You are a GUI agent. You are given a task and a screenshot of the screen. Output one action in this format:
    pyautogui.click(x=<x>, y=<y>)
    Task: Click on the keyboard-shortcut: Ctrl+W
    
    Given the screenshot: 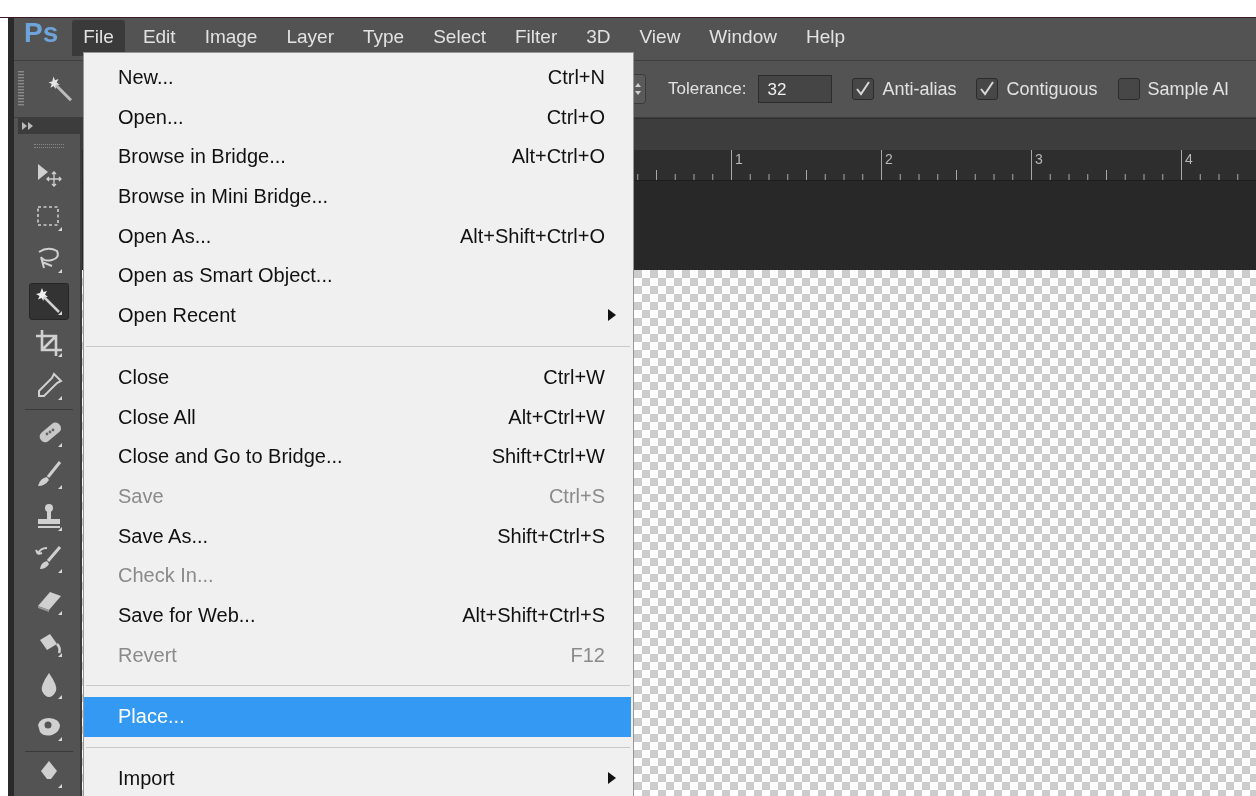 What is the action you would take?
    pyautogui.click(x=574, y=377)
    